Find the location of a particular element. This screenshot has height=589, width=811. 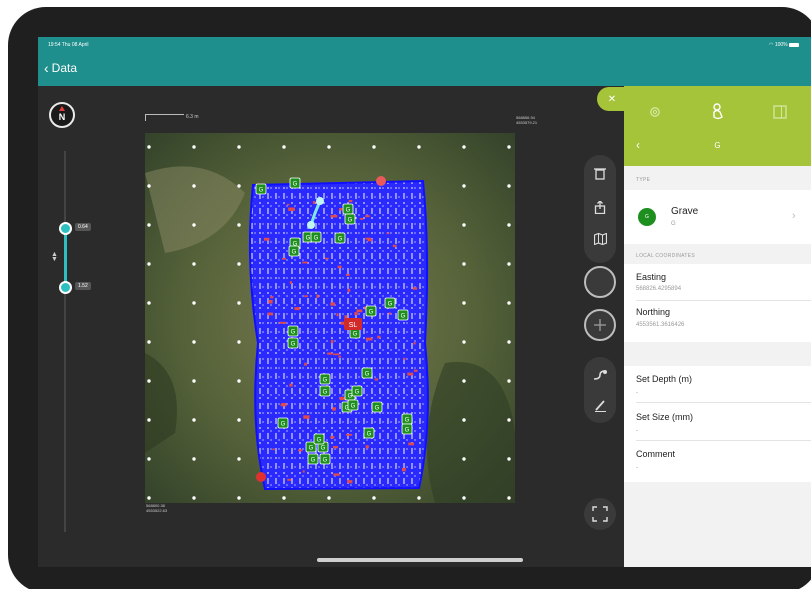

easting-value: 568826.4295894 is located at coordinates (658, 289).